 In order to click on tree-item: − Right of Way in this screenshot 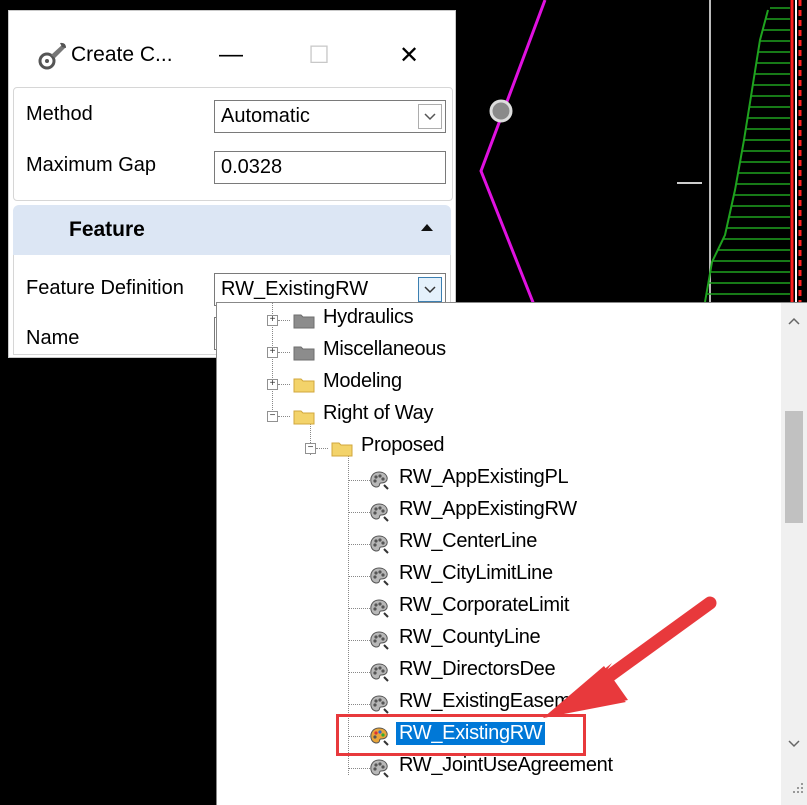, I will do `click(497, 416)`.